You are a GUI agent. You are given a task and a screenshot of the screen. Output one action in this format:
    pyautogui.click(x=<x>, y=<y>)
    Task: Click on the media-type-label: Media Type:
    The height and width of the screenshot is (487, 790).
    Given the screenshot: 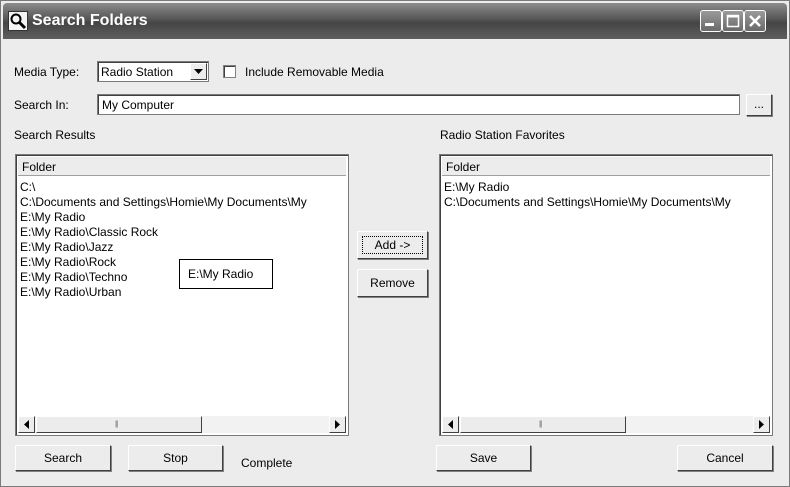 What is the action you would take?
    pyautogui.click(x=47, y=72)
    